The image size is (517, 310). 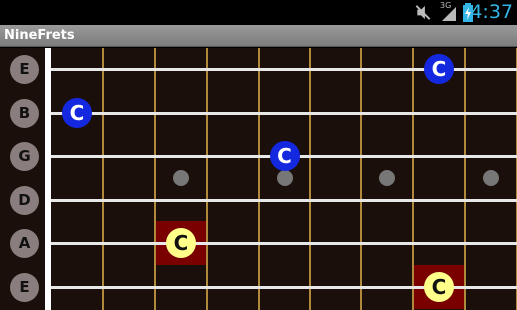 I want to click on status-time: 4:37, so click(x=491, y=12).